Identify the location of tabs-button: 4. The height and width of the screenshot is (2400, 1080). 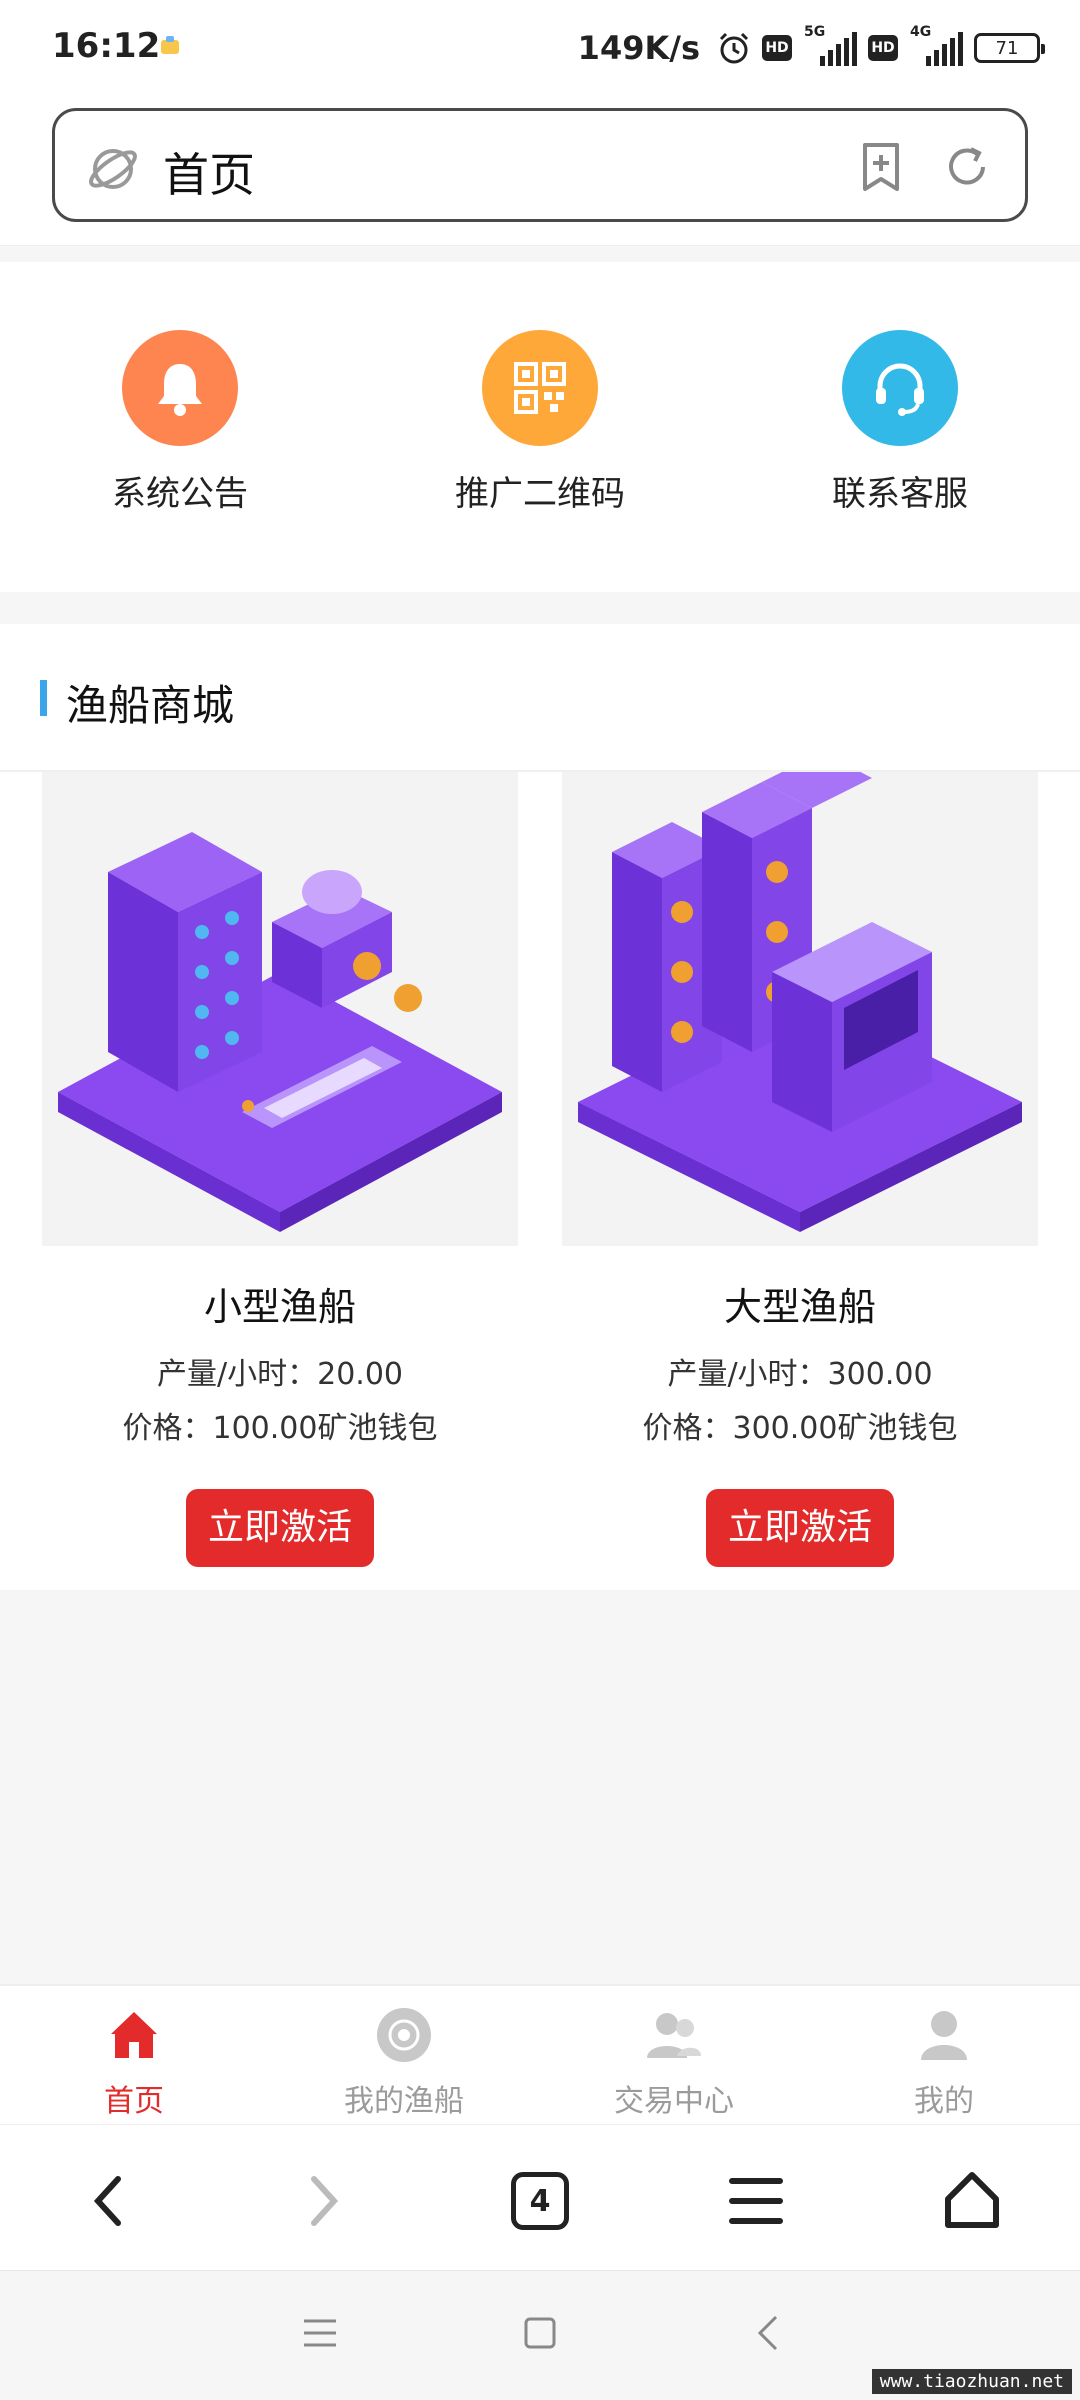
(540, 2201).